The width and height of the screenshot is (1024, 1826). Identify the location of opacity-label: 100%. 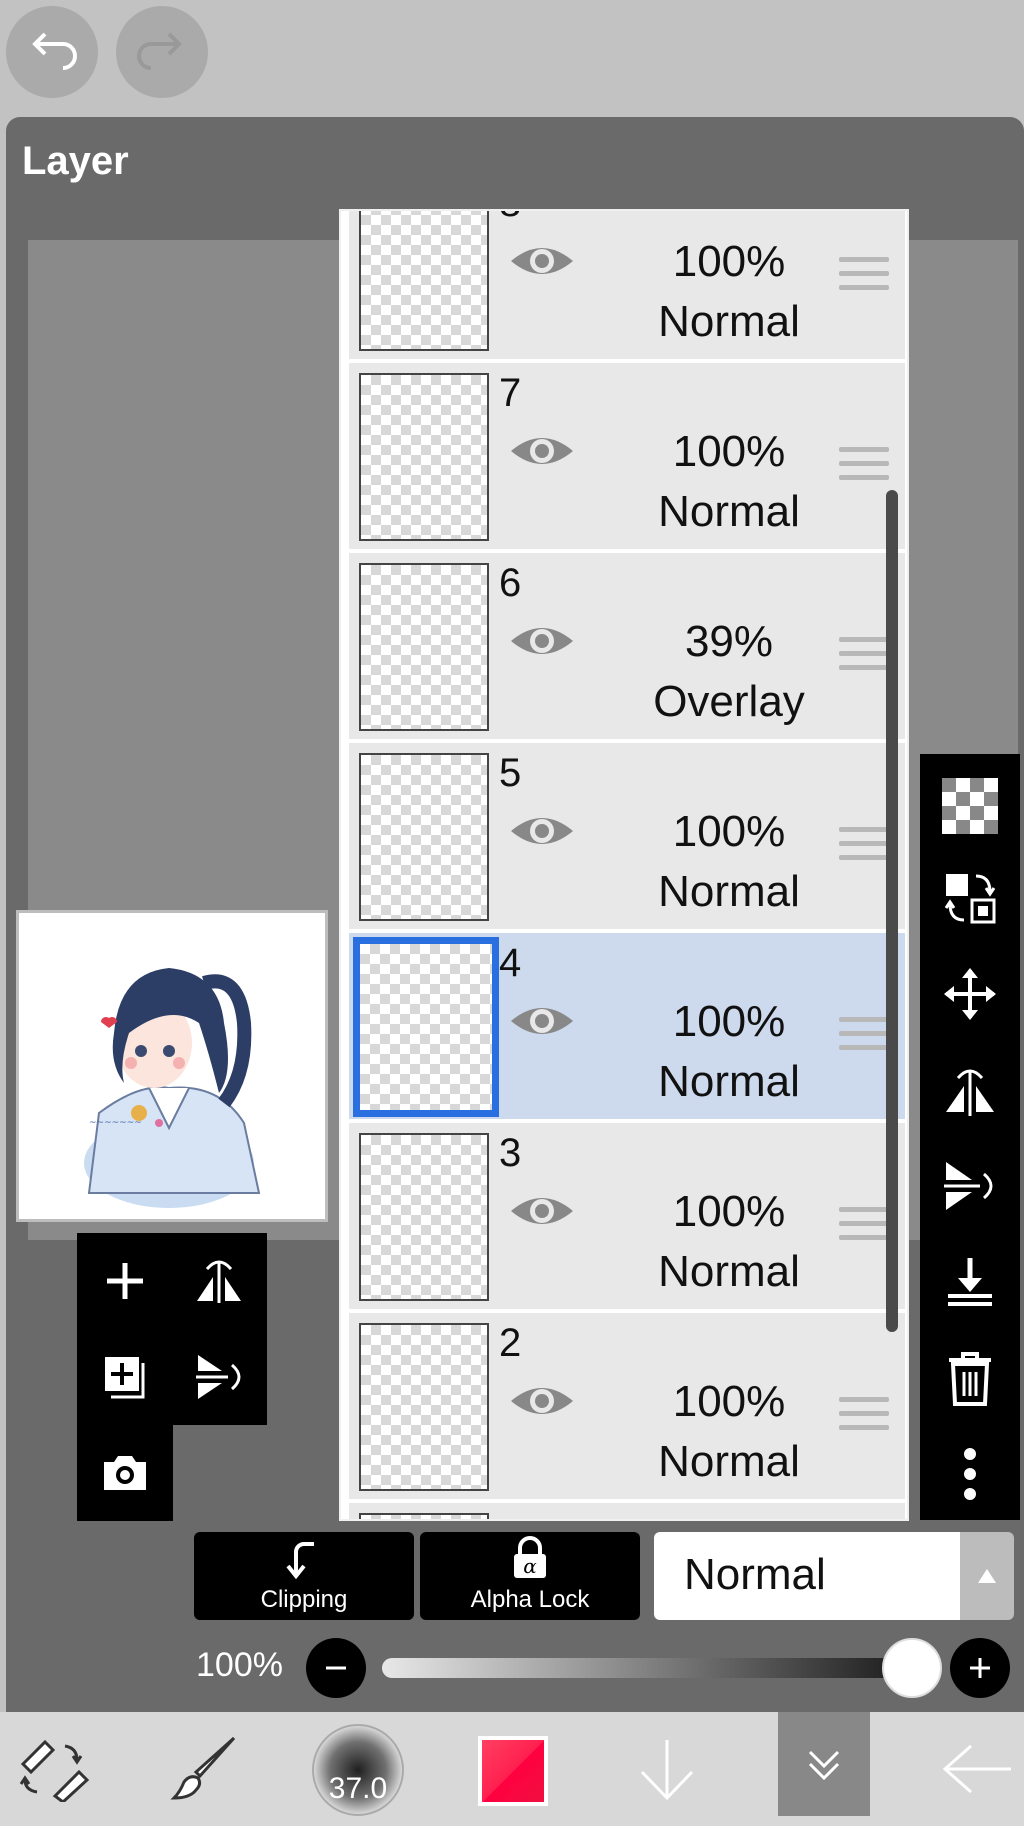
(239, 1665).